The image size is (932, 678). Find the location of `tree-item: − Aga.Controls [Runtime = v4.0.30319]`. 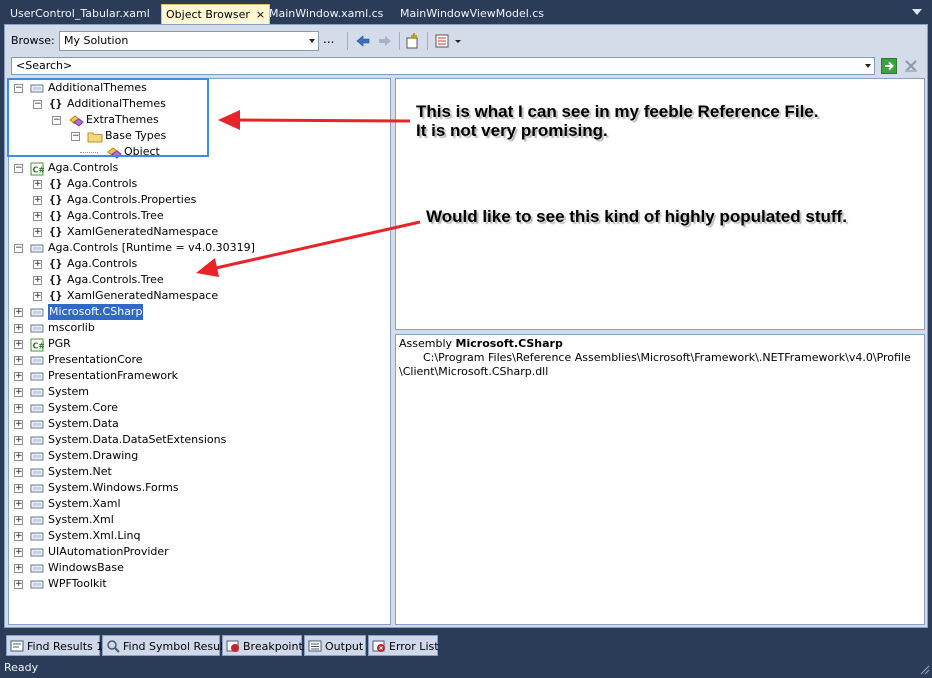

tree-item: − Aga.Controls [Runtime = v4.0.30319] is located at coordinates (199, 248).